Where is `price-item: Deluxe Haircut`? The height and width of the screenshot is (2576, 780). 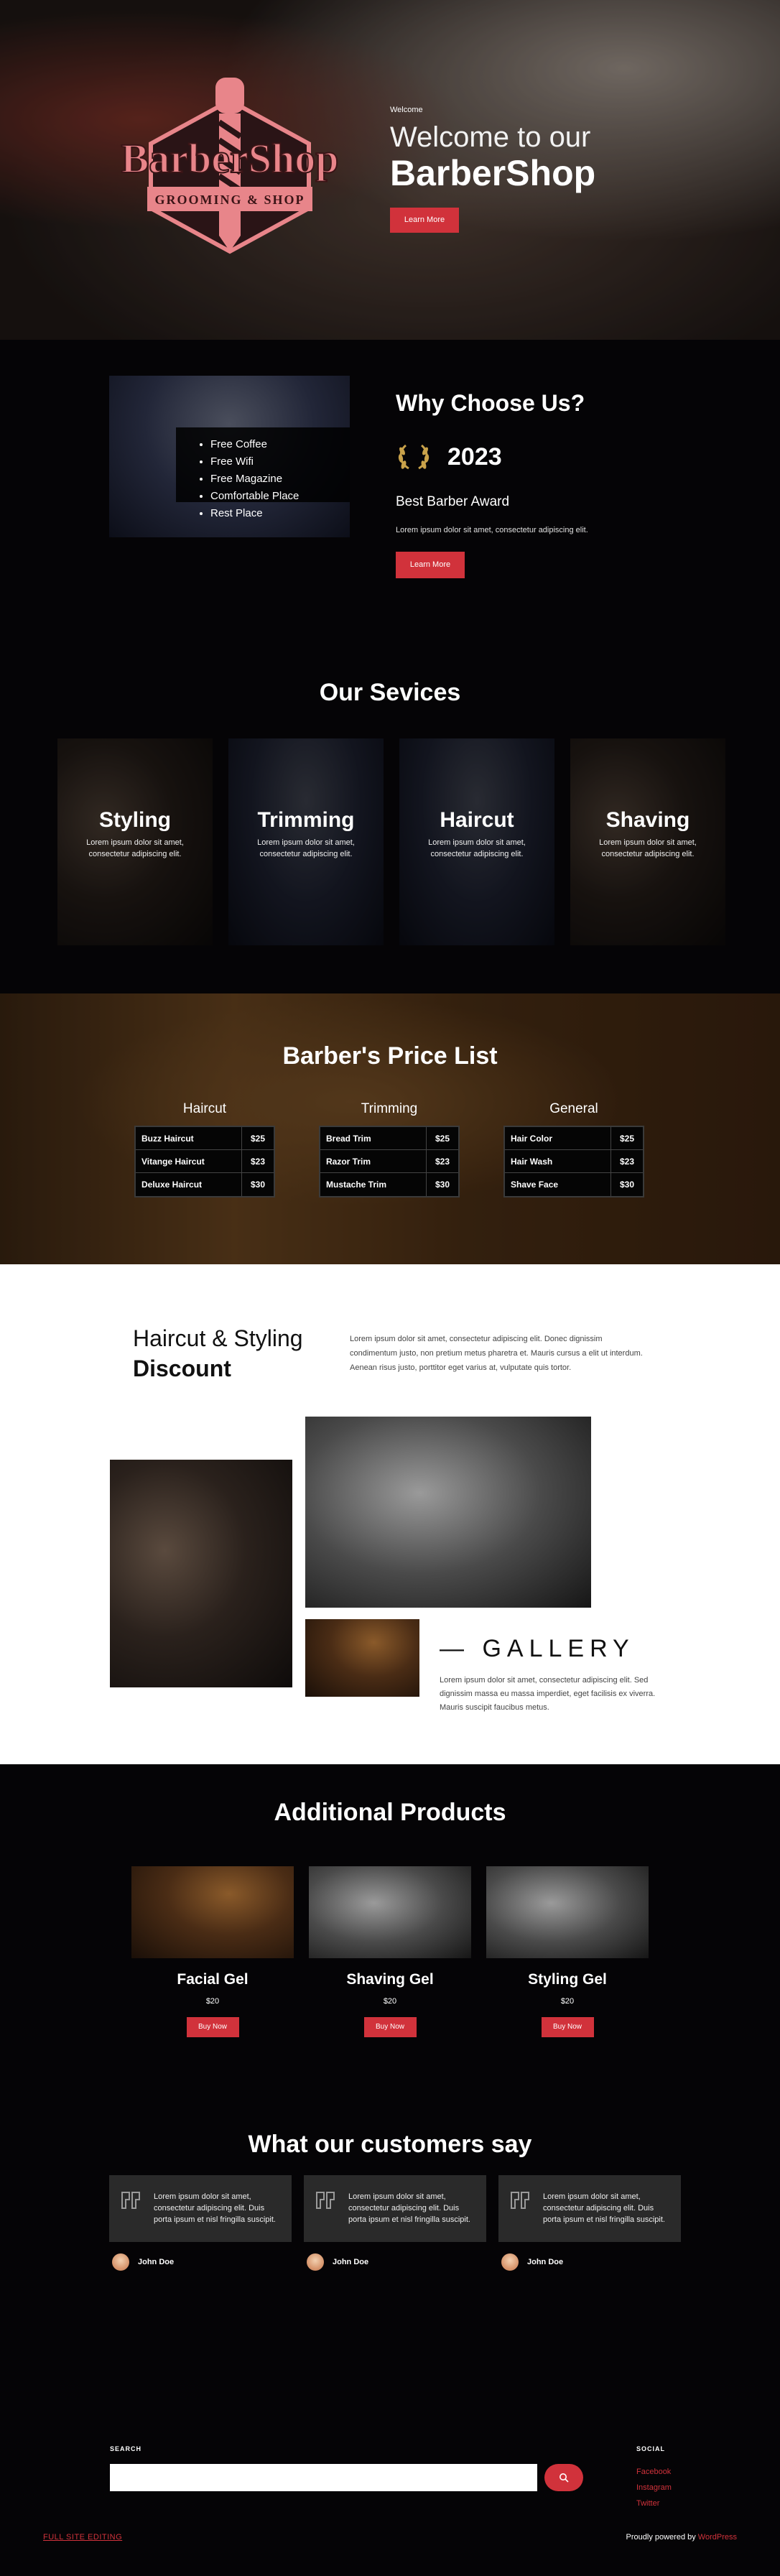
price-item: Deluxe Haircut is located at coordinates (189, 1184).